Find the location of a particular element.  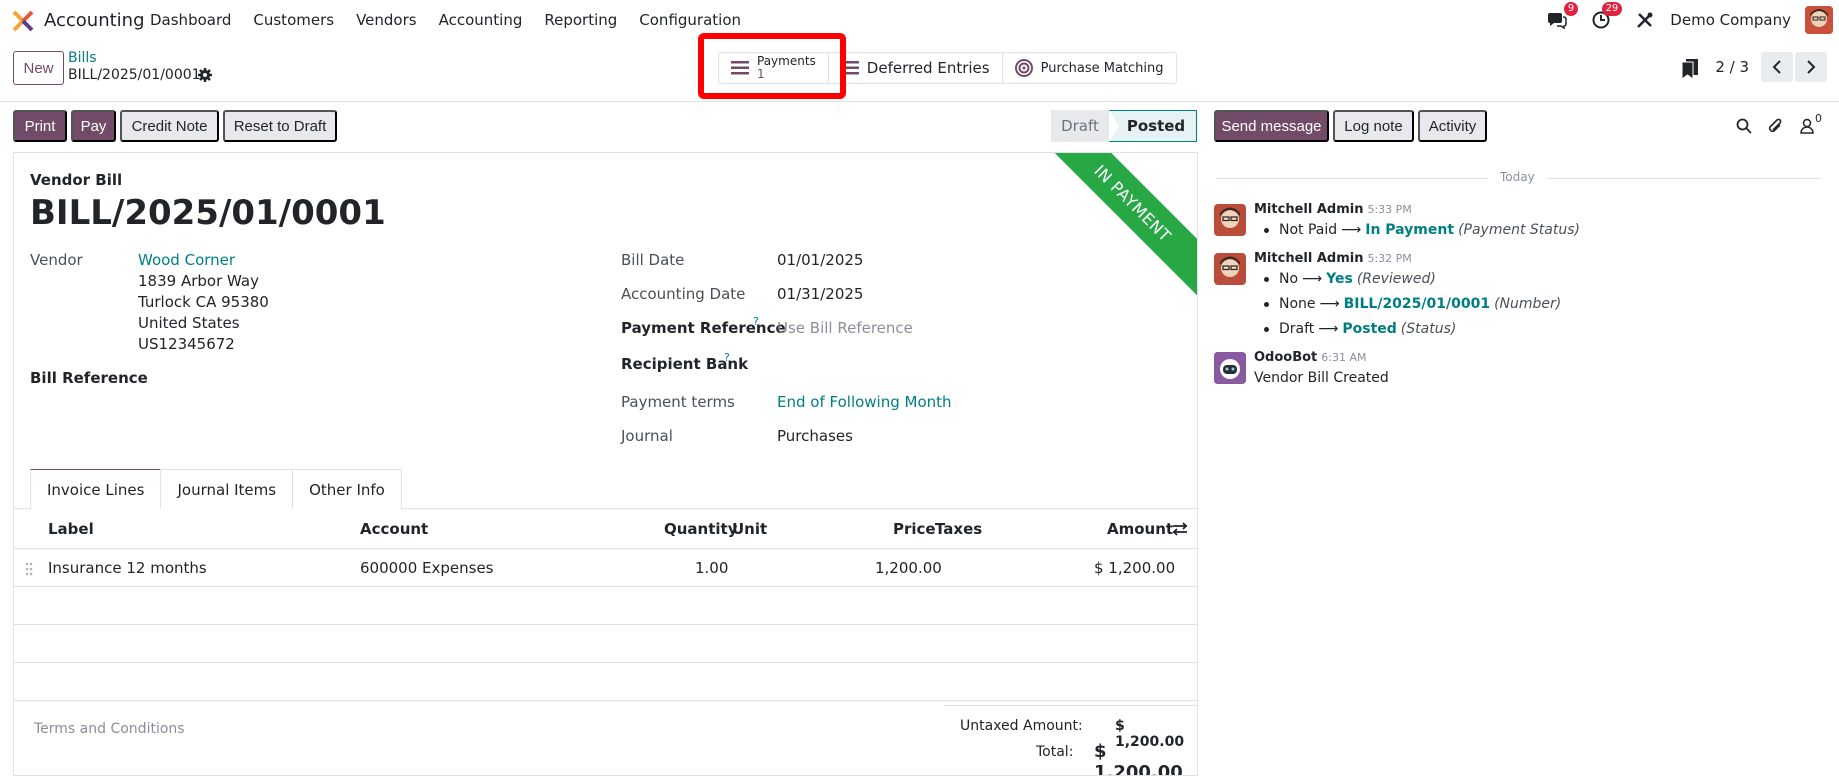

message-time: 6:31 AM is located at coordinates (1344, 357).